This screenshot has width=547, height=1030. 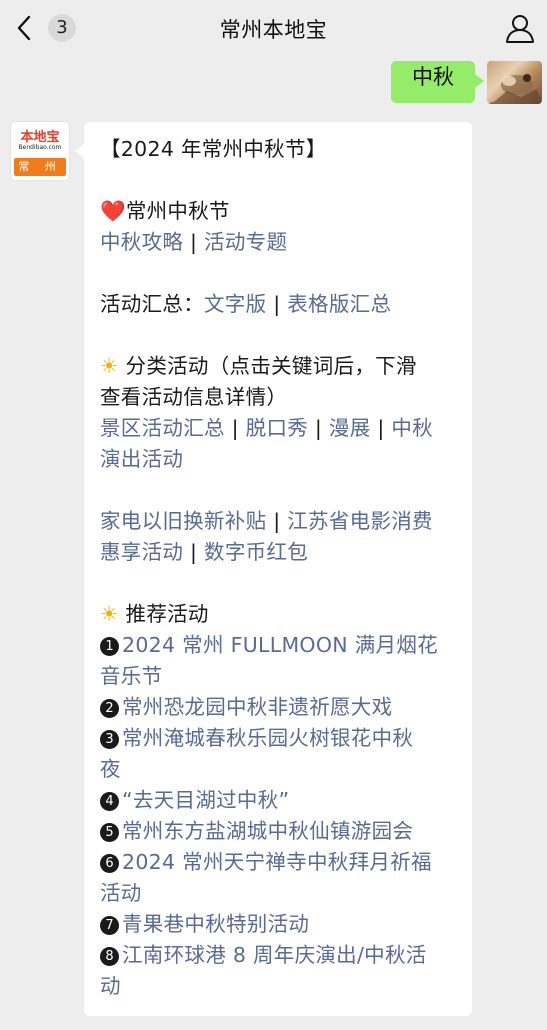 I want to click on link-recommended-3-cont: 夜, so click(x=110, y=769).